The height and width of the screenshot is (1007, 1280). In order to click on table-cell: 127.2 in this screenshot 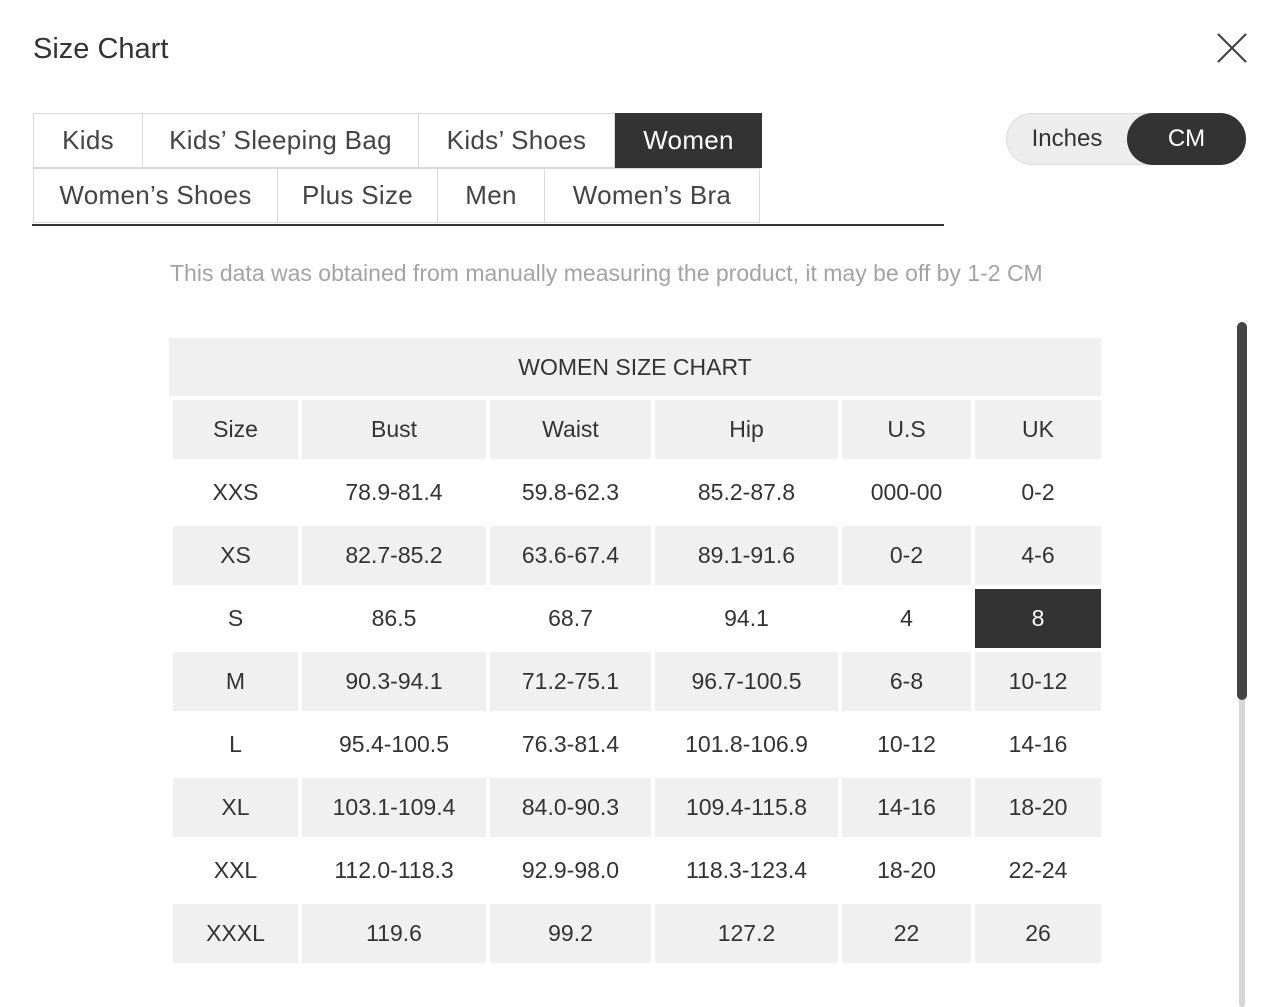, I will do `click(746, 933)`.